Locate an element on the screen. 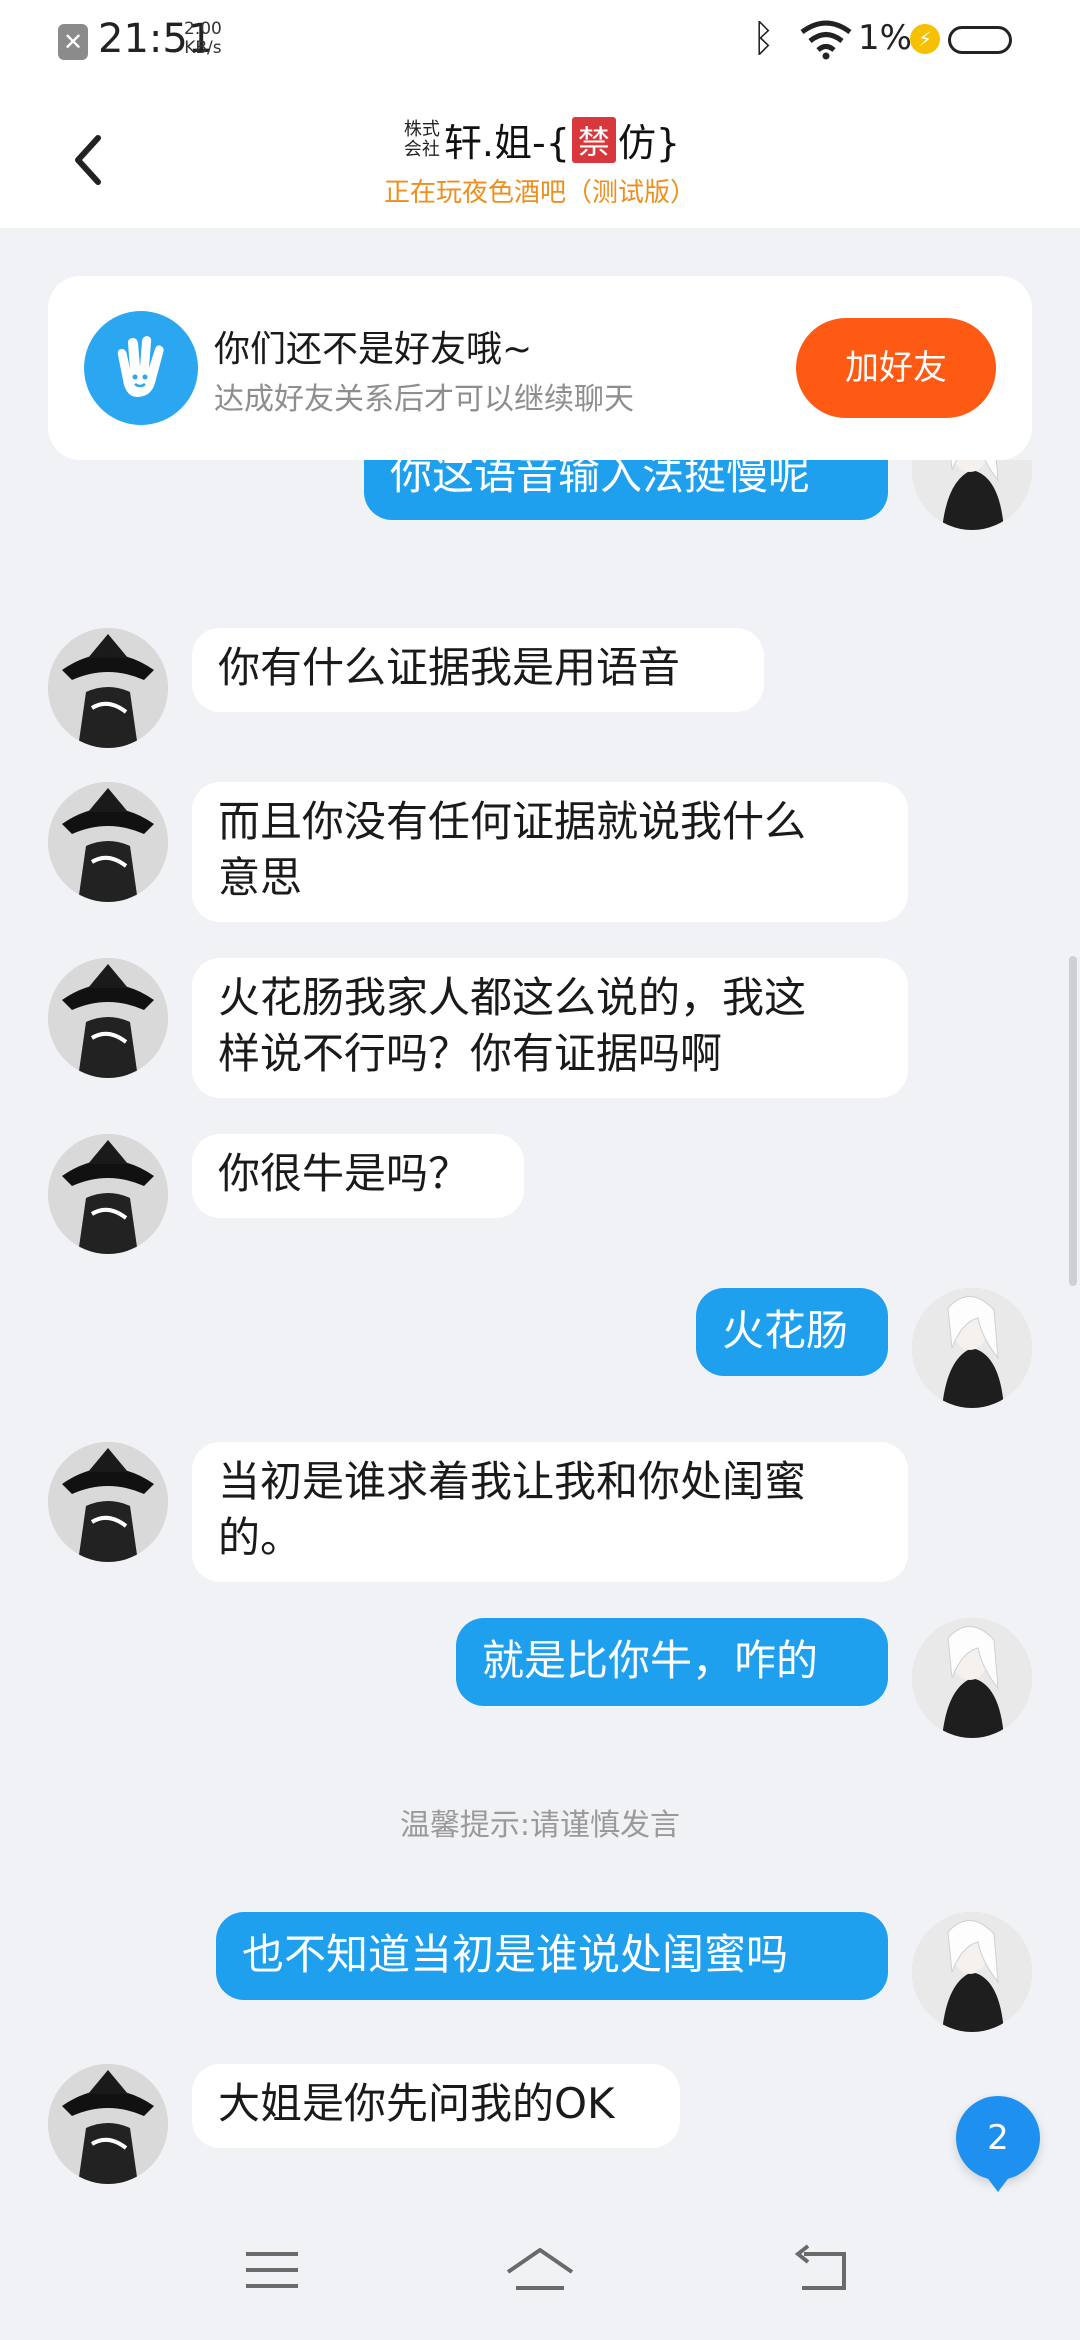  speed-unit: KB/s is located at coordinates (203, 48).